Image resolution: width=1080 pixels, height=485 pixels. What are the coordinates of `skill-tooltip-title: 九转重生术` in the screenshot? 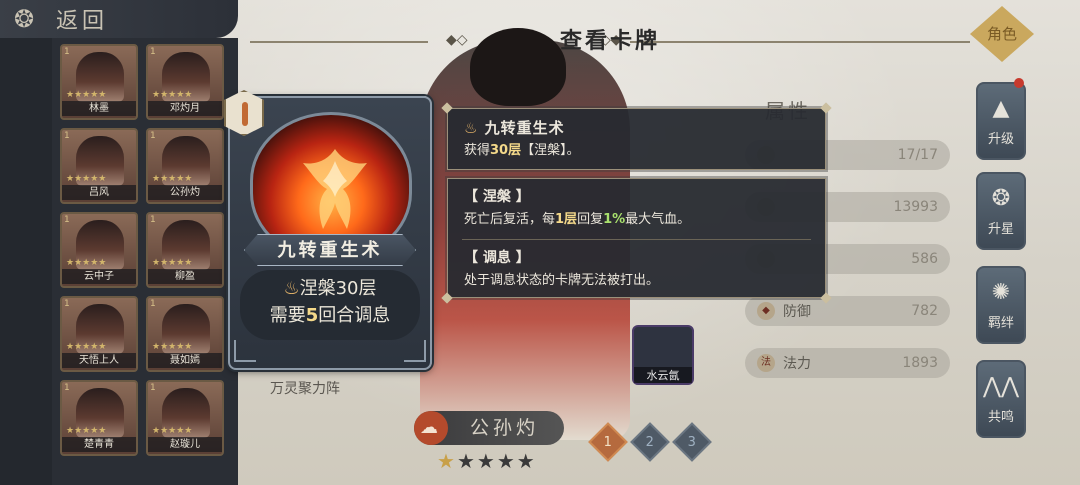 It's located at (524, 128).